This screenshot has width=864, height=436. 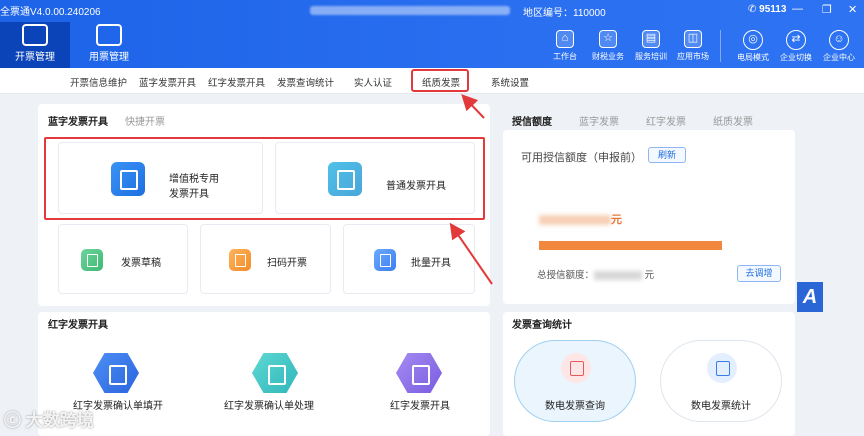 What do you see at coordinates (576, 368) in the screenshot?
I see `invoice-search-icon` at bounding box center [576, 368].